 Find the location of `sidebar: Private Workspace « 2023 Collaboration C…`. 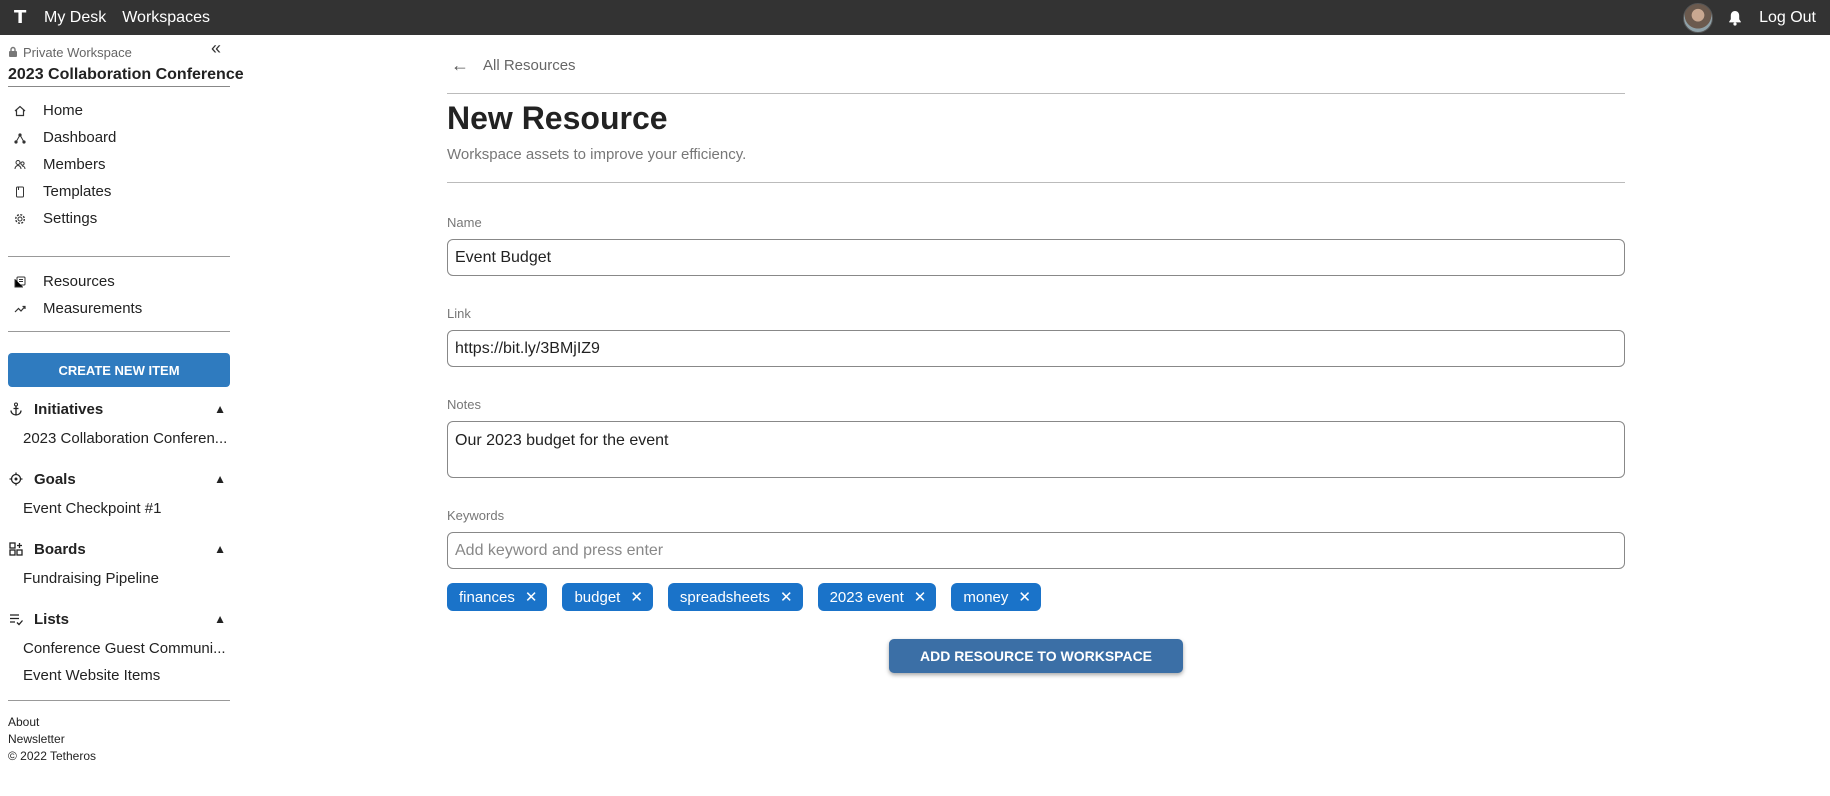

sidebar: Private Workspace « 2023 Collaboration C… is located at coordinates (122, 415).